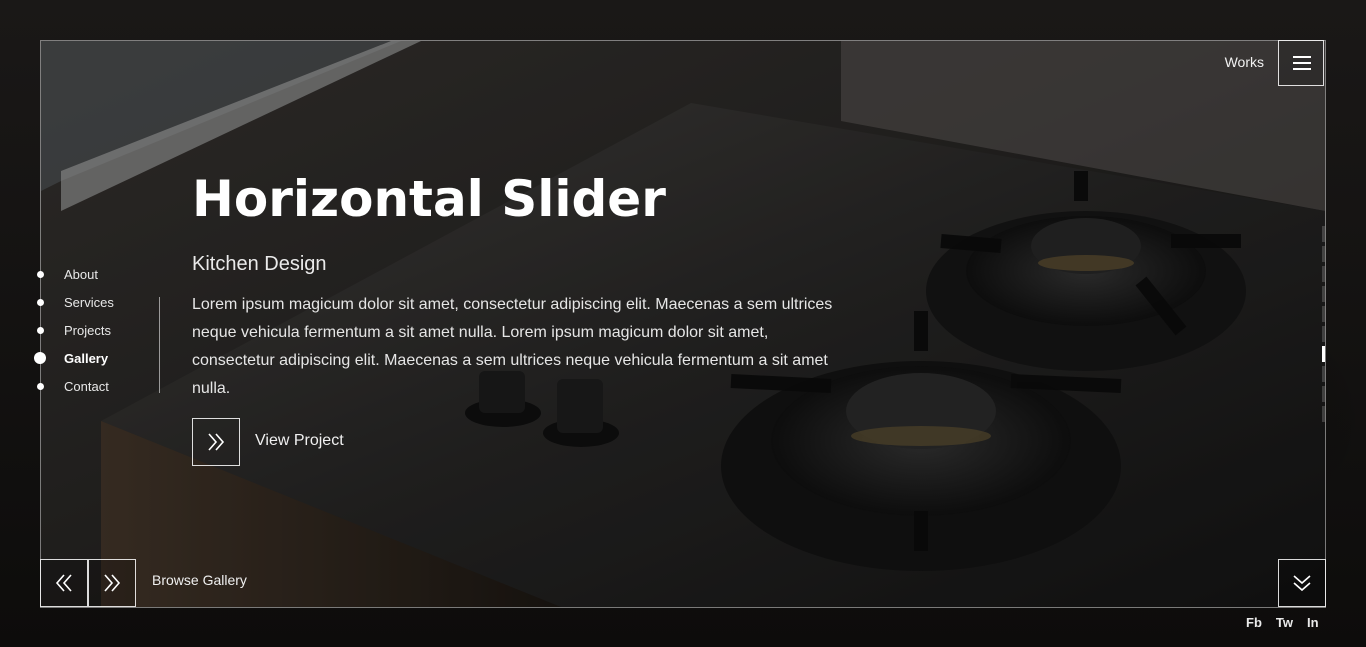  What do you see at coordinates (259, 264) in the screenshot?
I see `slide-subtitle: Kitchen Design` at bounding box center [259, 264].